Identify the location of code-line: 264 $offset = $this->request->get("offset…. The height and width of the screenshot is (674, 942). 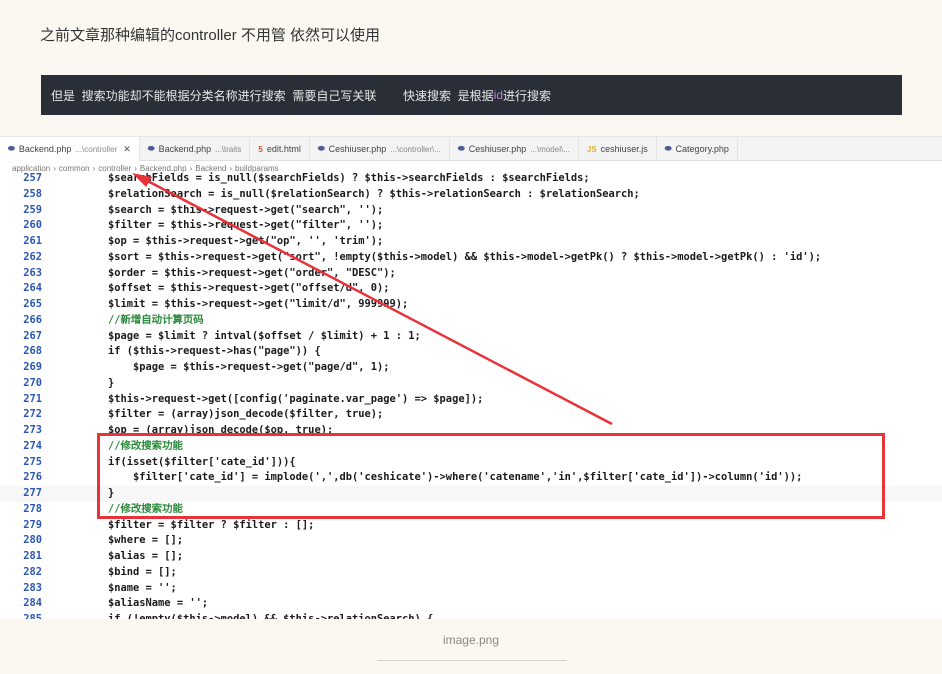
(471, 289).